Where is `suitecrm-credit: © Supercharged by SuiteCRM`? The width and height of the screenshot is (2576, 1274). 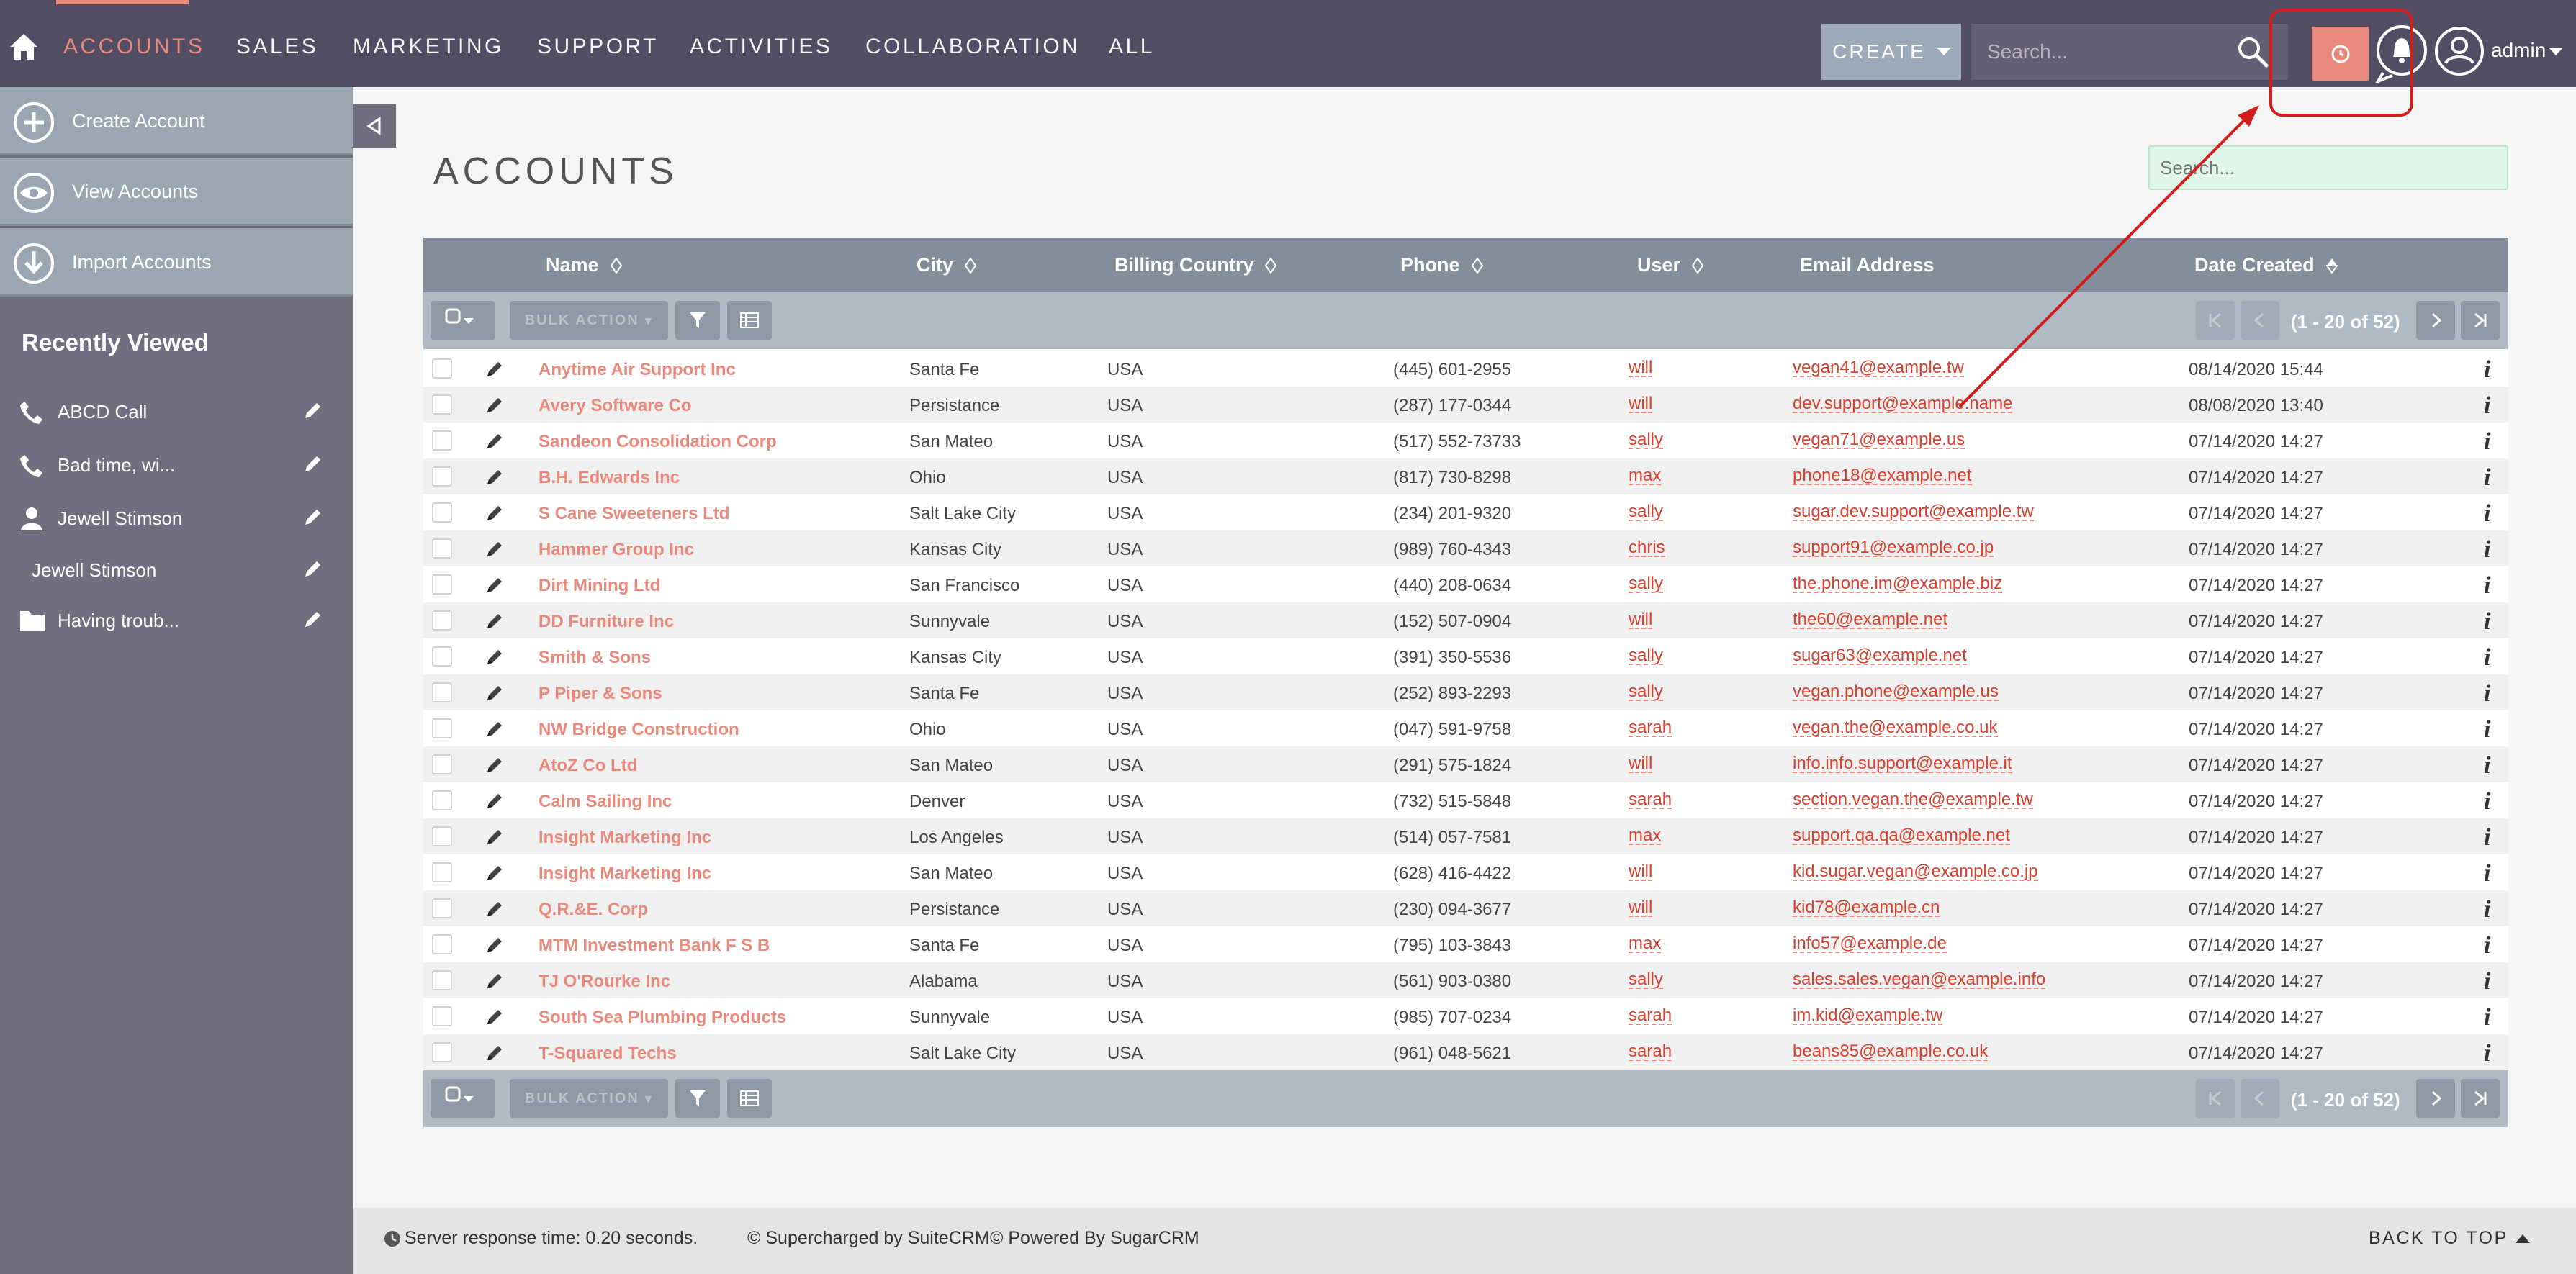 suitecrm-credit: © Supercharged by SuiteCRM is located at coordinates (868, 1239).